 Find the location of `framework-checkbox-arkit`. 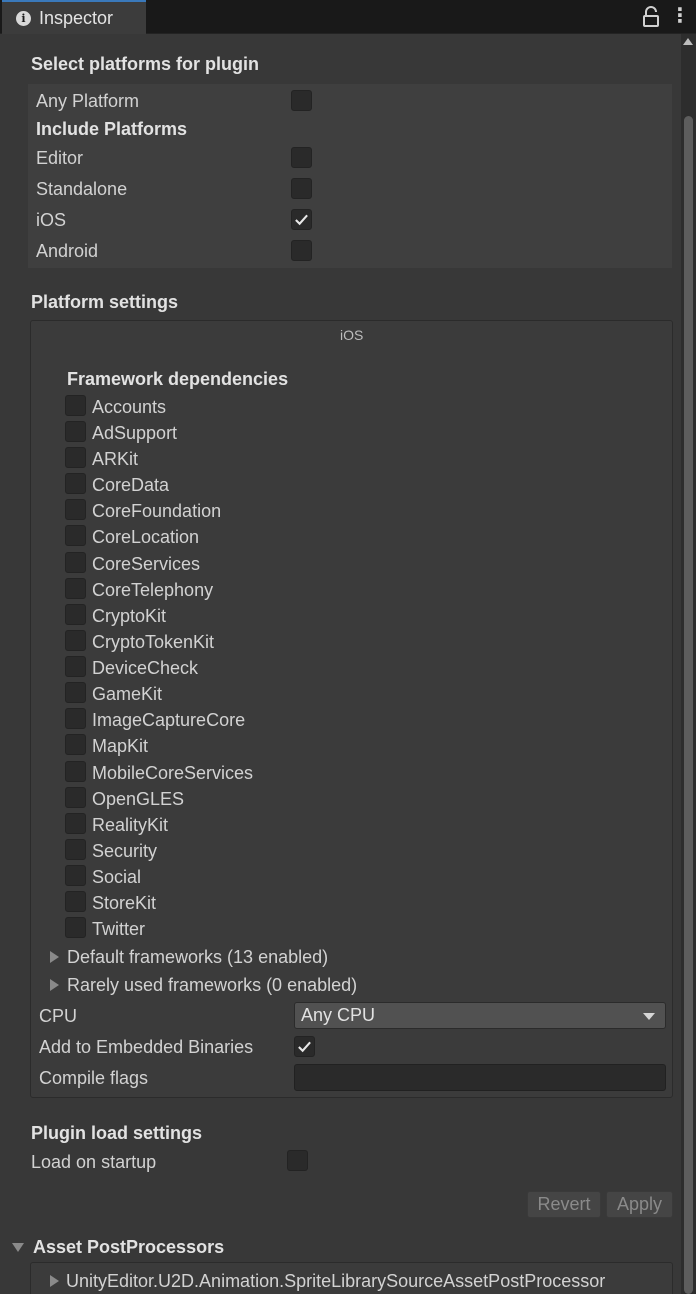

framework-checkbox-arkit is located at coordinates (75, 457).